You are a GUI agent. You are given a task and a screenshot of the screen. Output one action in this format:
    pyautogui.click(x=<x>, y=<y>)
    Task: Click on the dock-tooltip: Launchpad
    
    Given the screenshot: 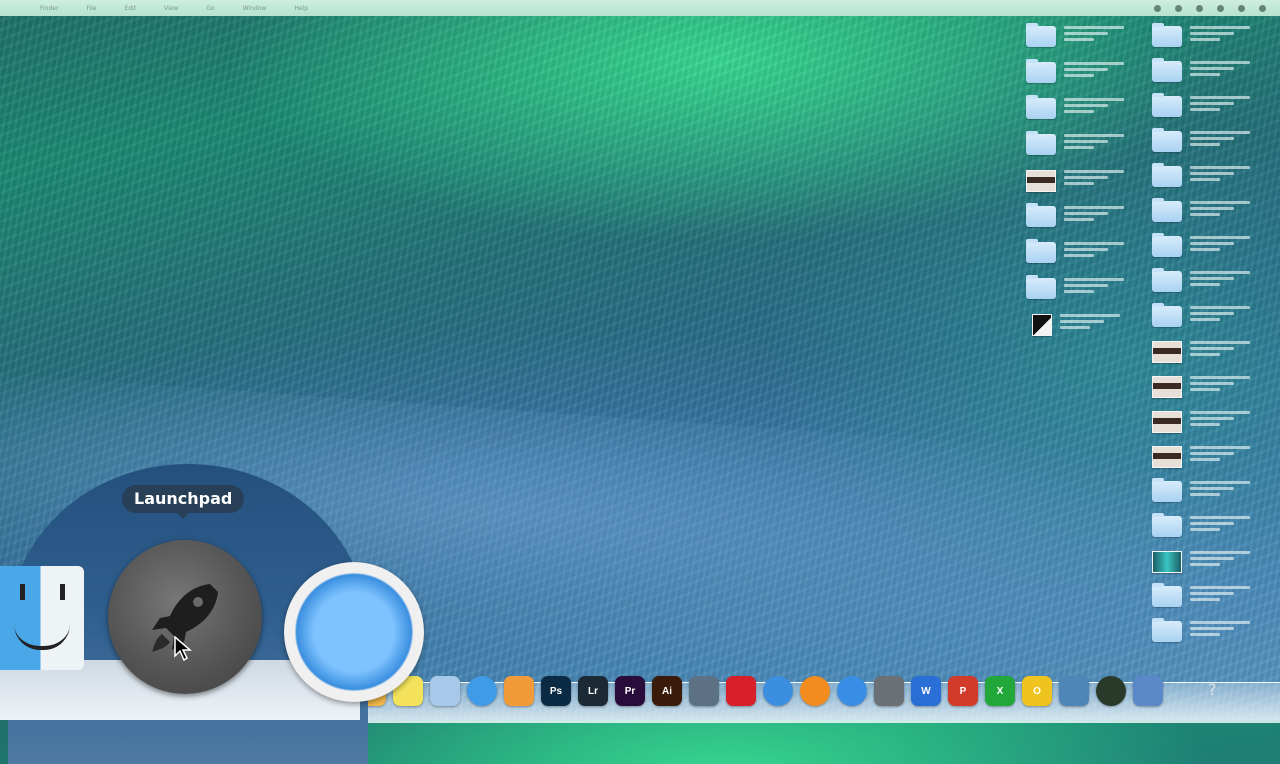 What is the action you would take?
    pyautogui.click(x=183, y=502)
    